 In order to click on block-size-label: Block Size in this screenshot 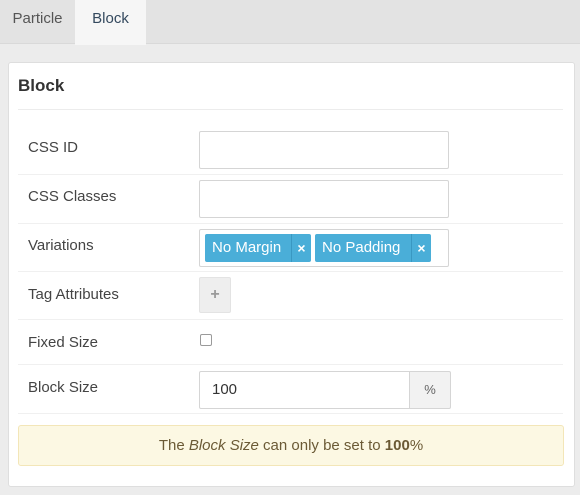, I will do `click(63, 387)`.